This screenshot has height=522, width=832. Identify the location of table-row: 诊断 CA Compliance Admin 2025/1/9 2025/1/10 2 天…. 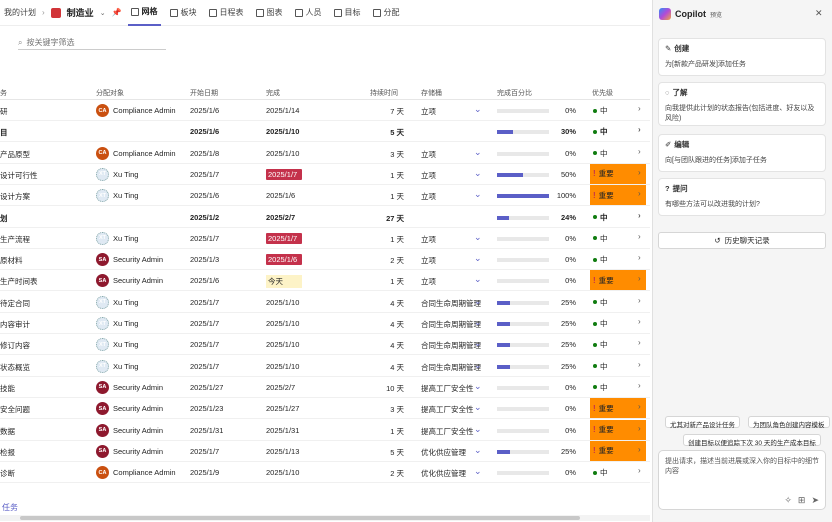
(325, 473).